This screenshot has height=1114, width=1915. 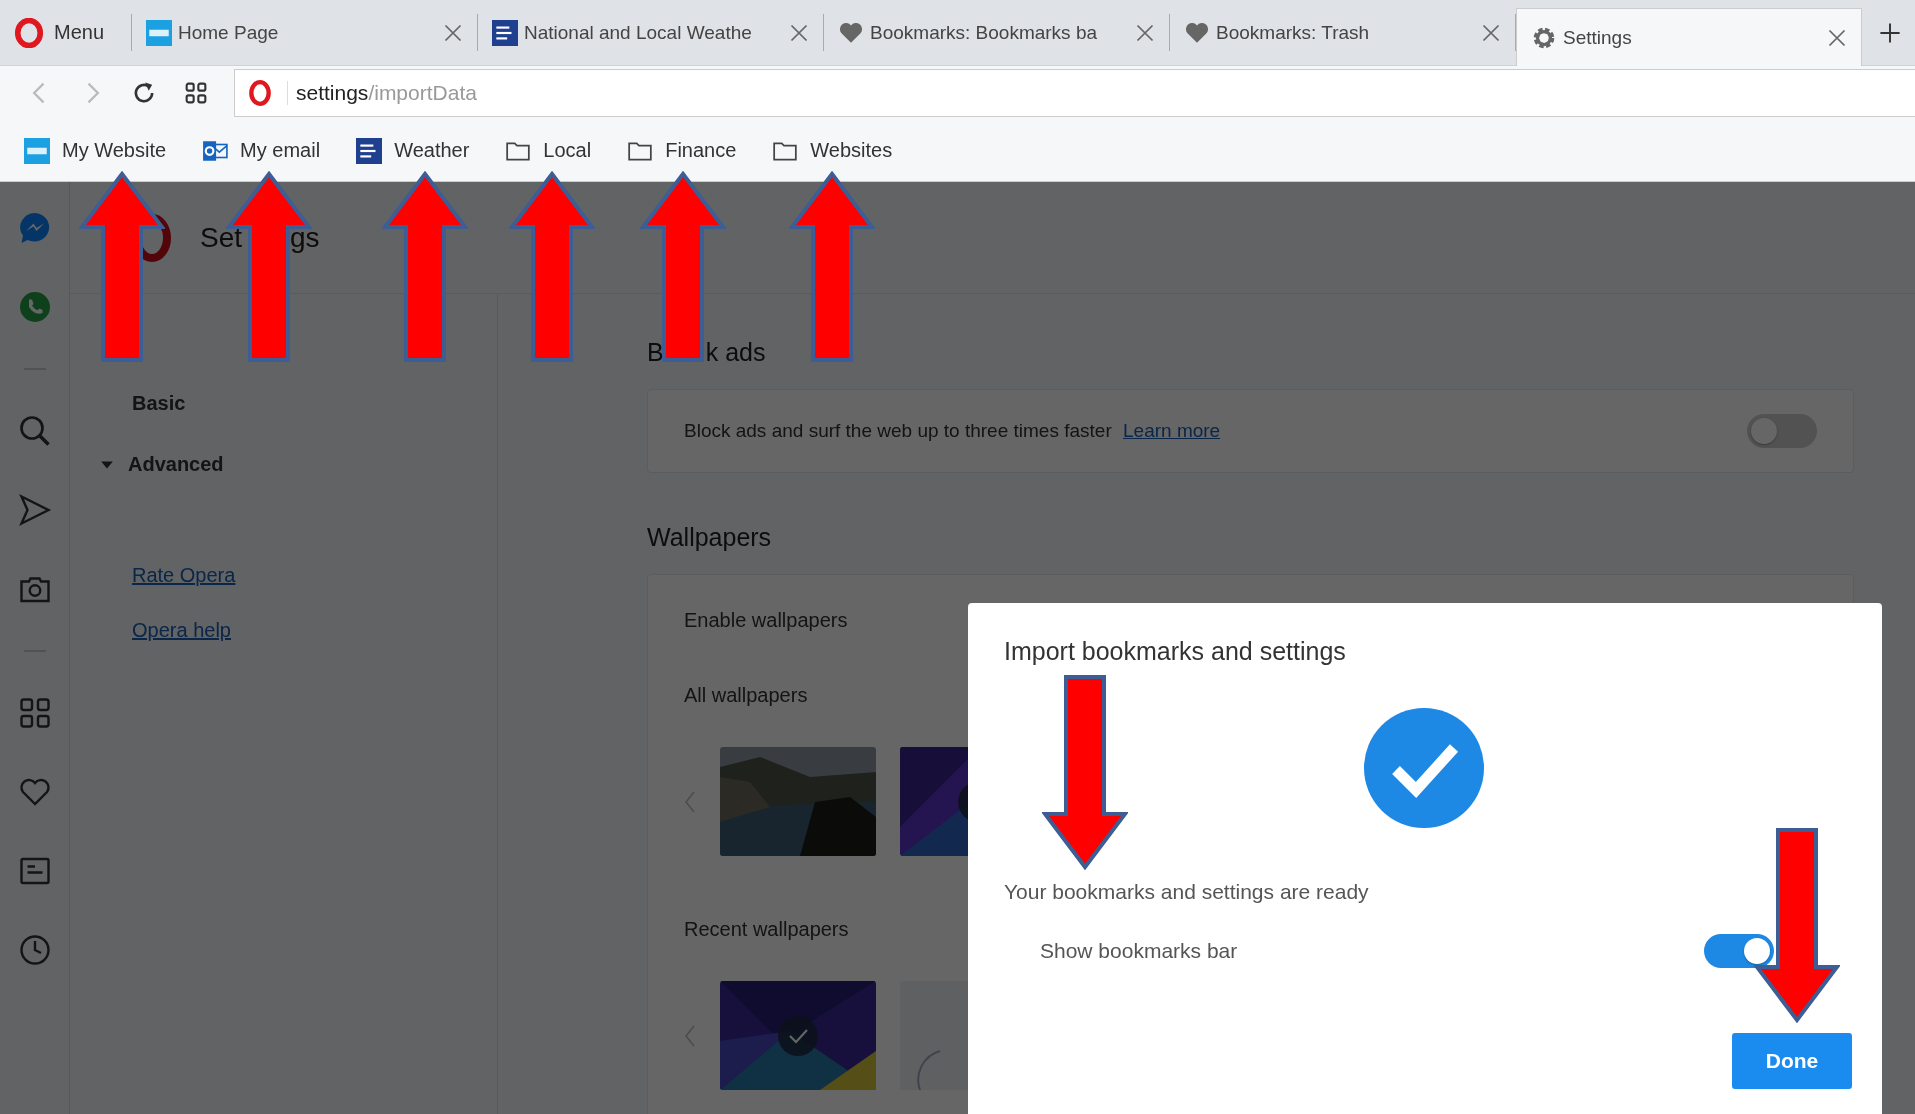 What do you see at coordinates (655, 352) in the screenshot?
I see `section-heading: B` at bounding box center [655, 352].